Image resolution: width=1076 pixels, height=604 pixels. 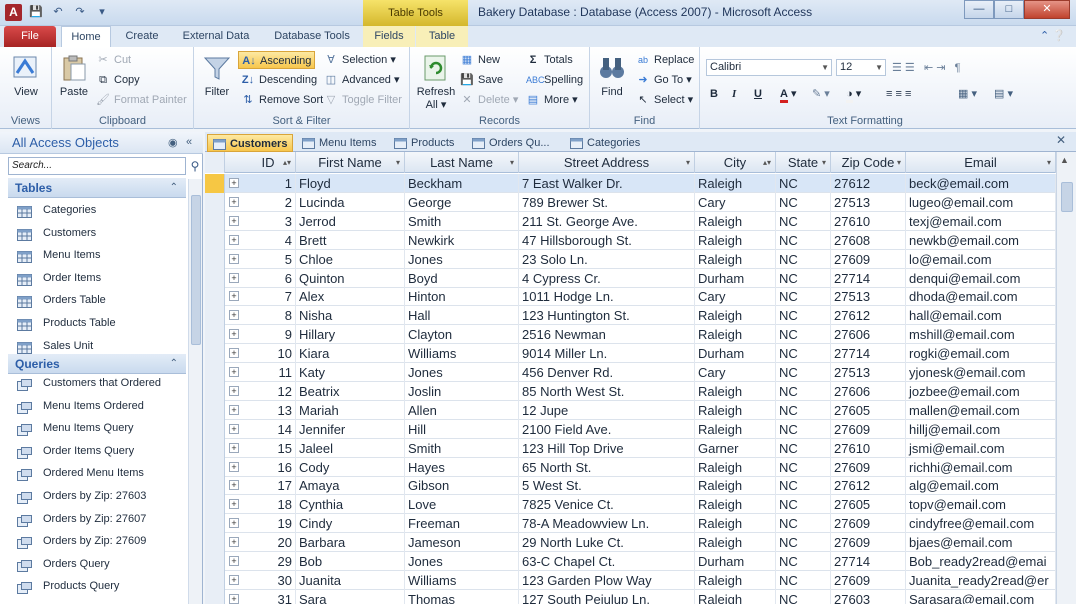 I want to click on cell-email: mallen@email.com, so click(x=981, y=410).